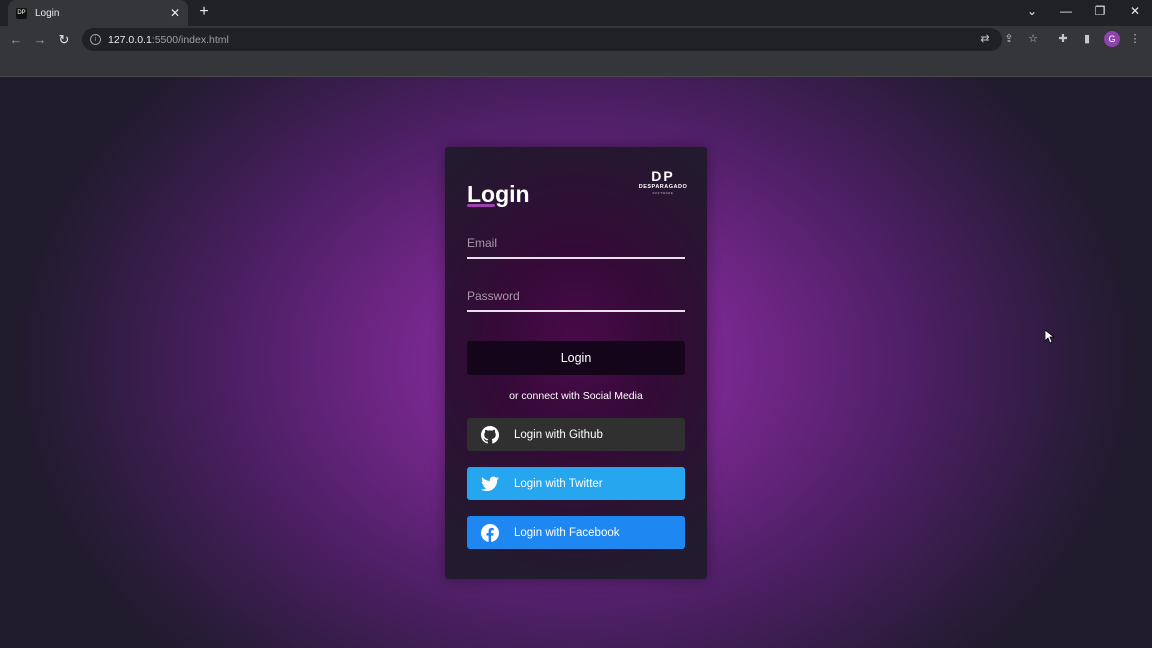 Image resolution: width=1152 pixels, height=648 pixels. What do you see at coordinates (21, 13) in the screenshot?
I see `tab-favicon-icon: DP` at bounding box center [21, 13].